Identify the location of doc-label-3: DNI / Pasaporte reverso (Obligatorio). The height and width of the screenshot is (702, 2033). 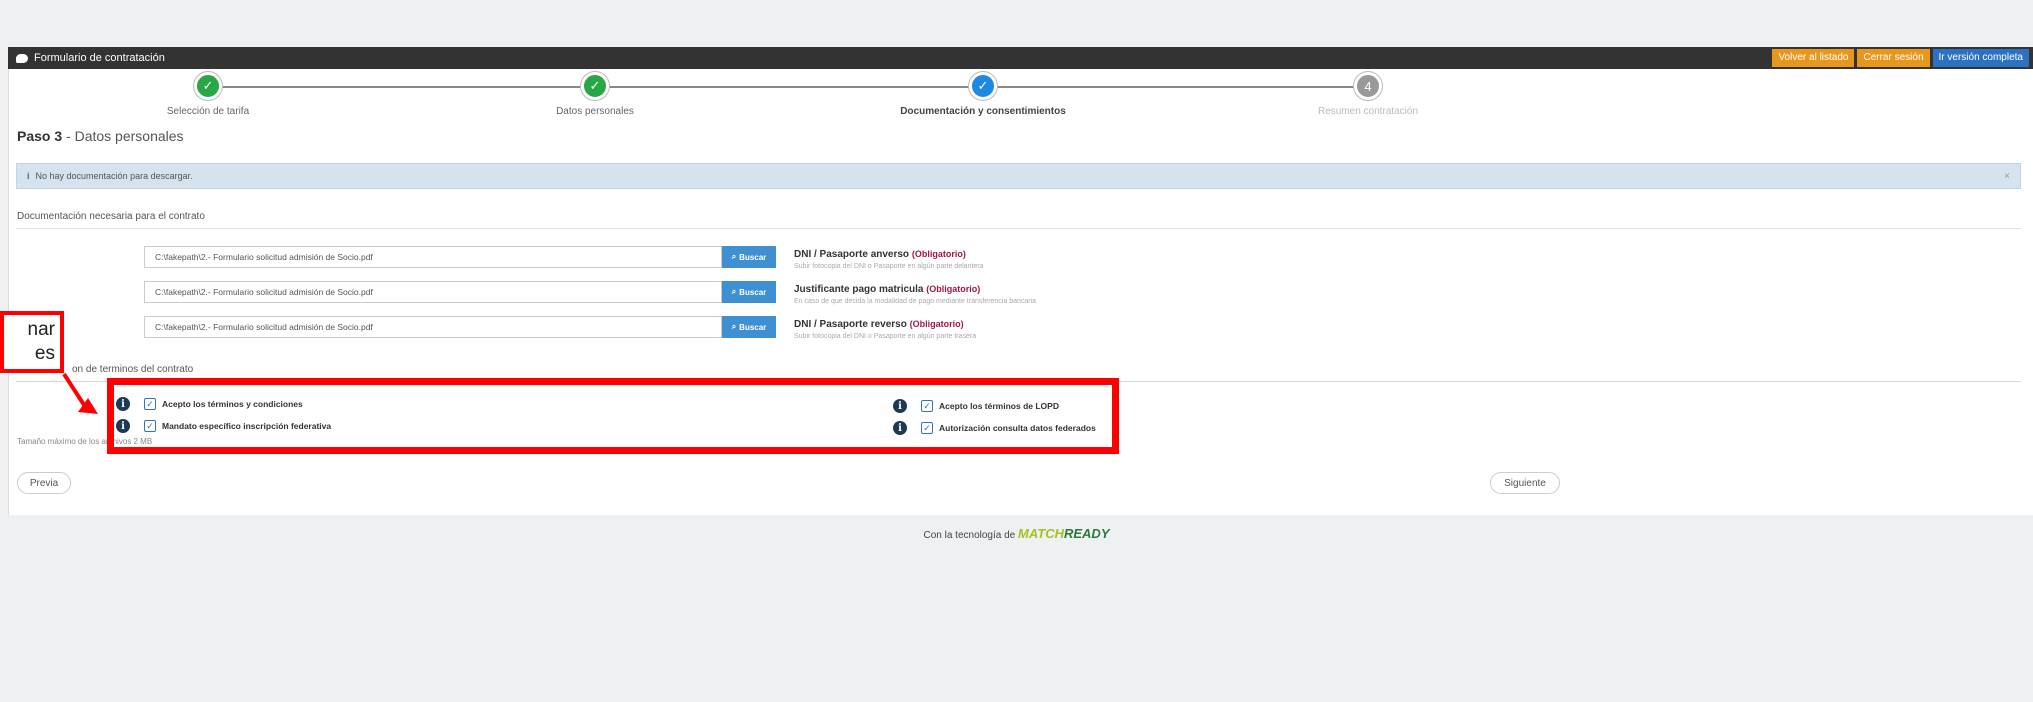
(879, 324).